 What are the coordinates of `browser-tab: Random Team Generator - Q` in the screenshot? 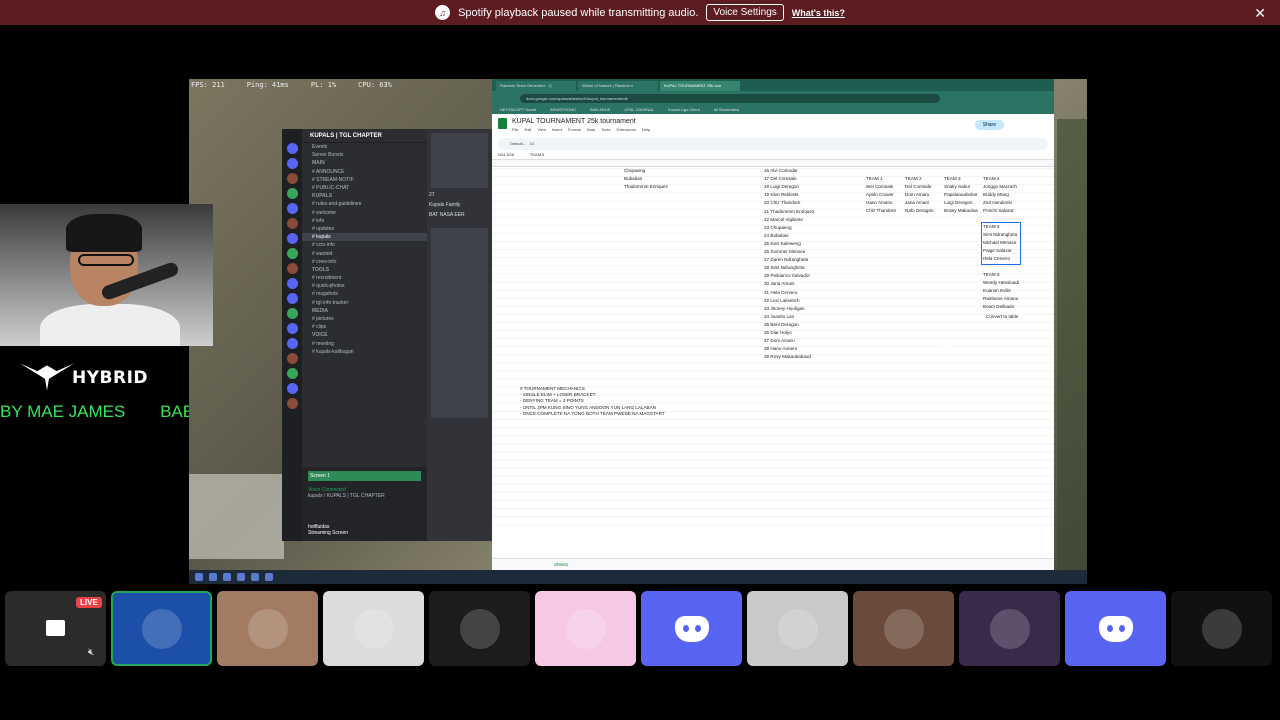 It's located at (536, 86).